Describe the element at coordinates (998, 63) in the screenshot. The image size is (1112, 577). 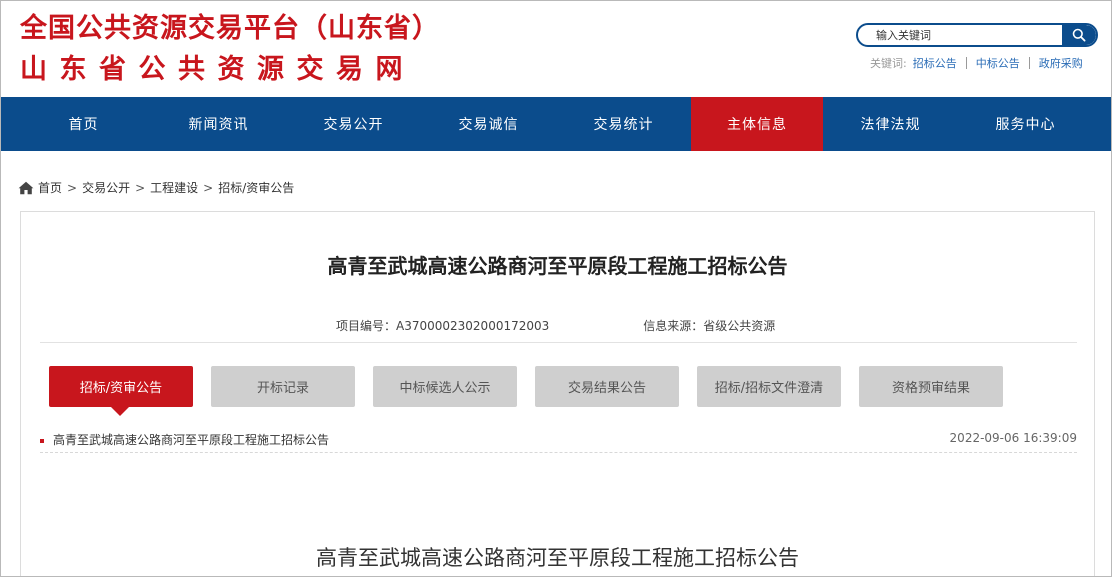
I see `keyword-link-award: 中标公告` at that location.